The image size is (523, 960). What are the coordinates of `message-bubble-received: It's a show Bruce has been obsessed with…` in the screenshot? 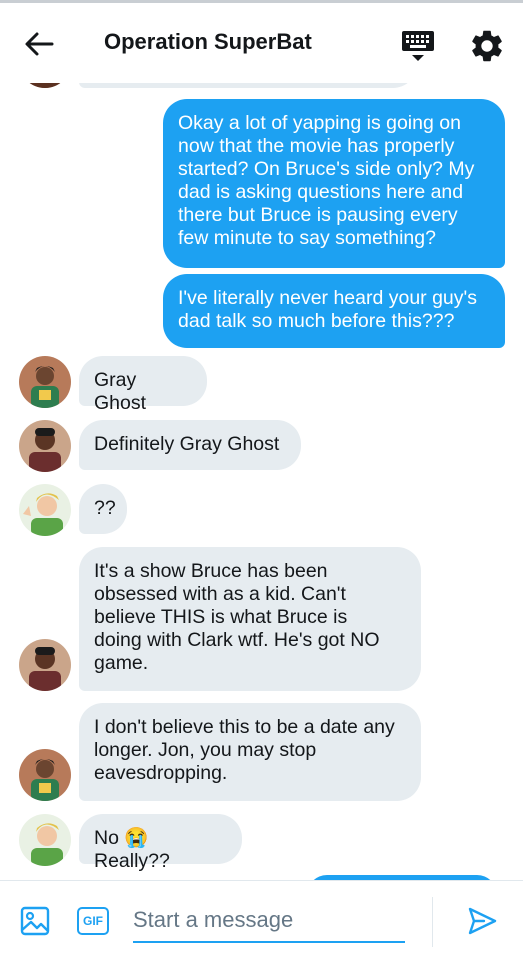 It's located at (250, 619).